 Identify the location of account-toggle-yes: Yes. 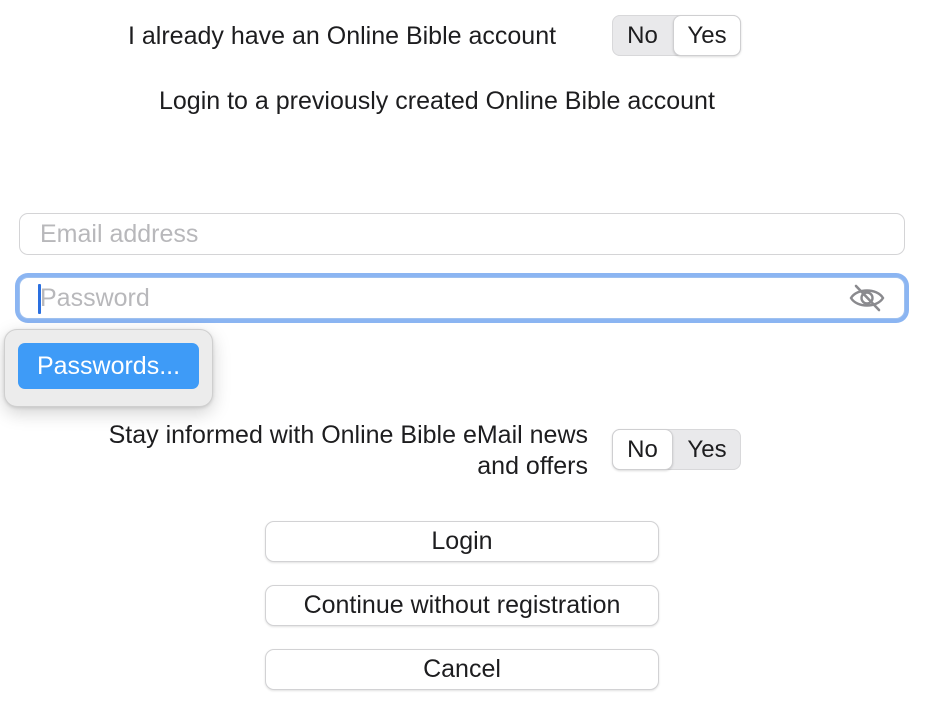
(707, 35).